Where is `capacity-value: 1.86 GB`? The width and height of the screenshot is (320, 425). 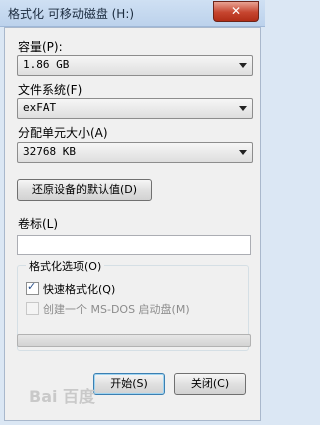 capacity-value: 1.86 GB is located at coordinates (46, 64).